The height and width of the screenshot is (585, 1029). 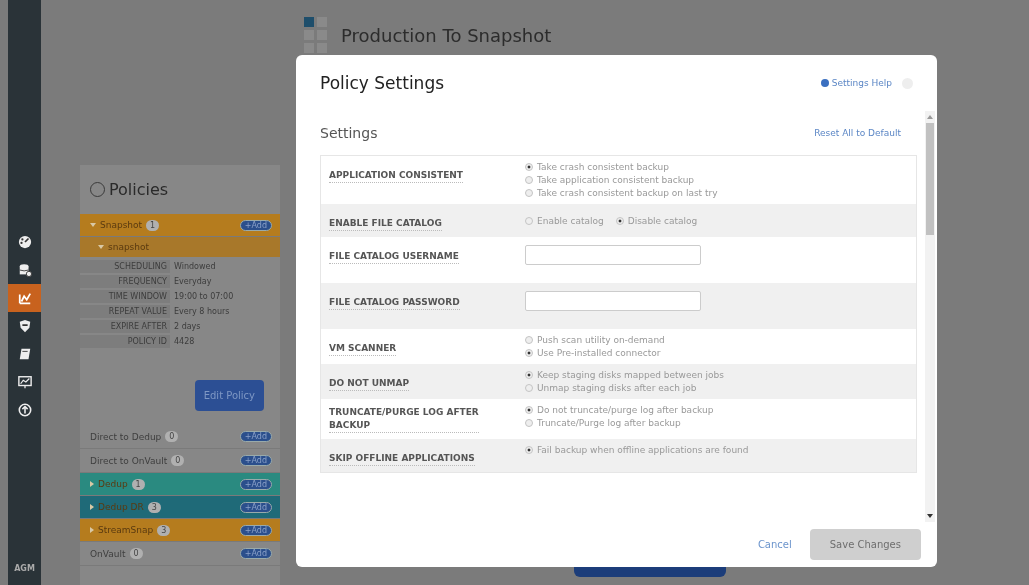 What do you see at coordinates (180, 484) in the screenshot?
I see `policy-group-header: Dedup 1 +Add` at bounding box center [180, 484].